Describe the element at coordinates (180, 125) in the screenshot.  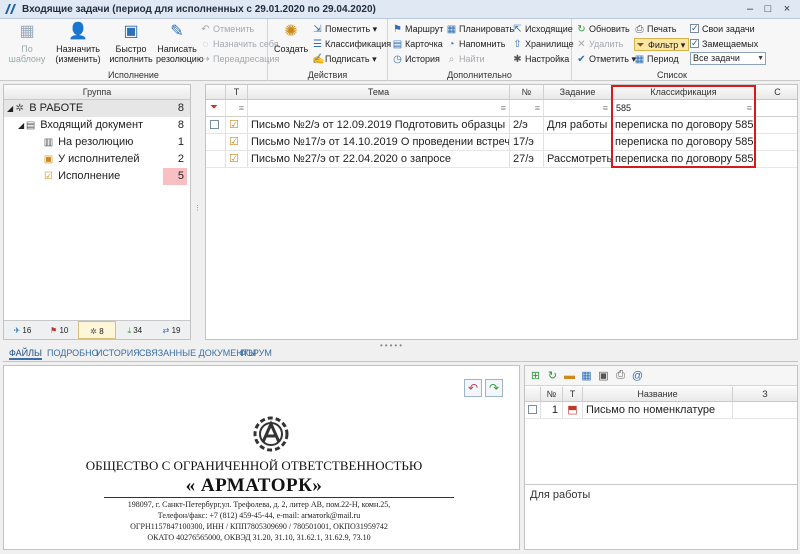
I see `tree-item-count: 8` at that location.